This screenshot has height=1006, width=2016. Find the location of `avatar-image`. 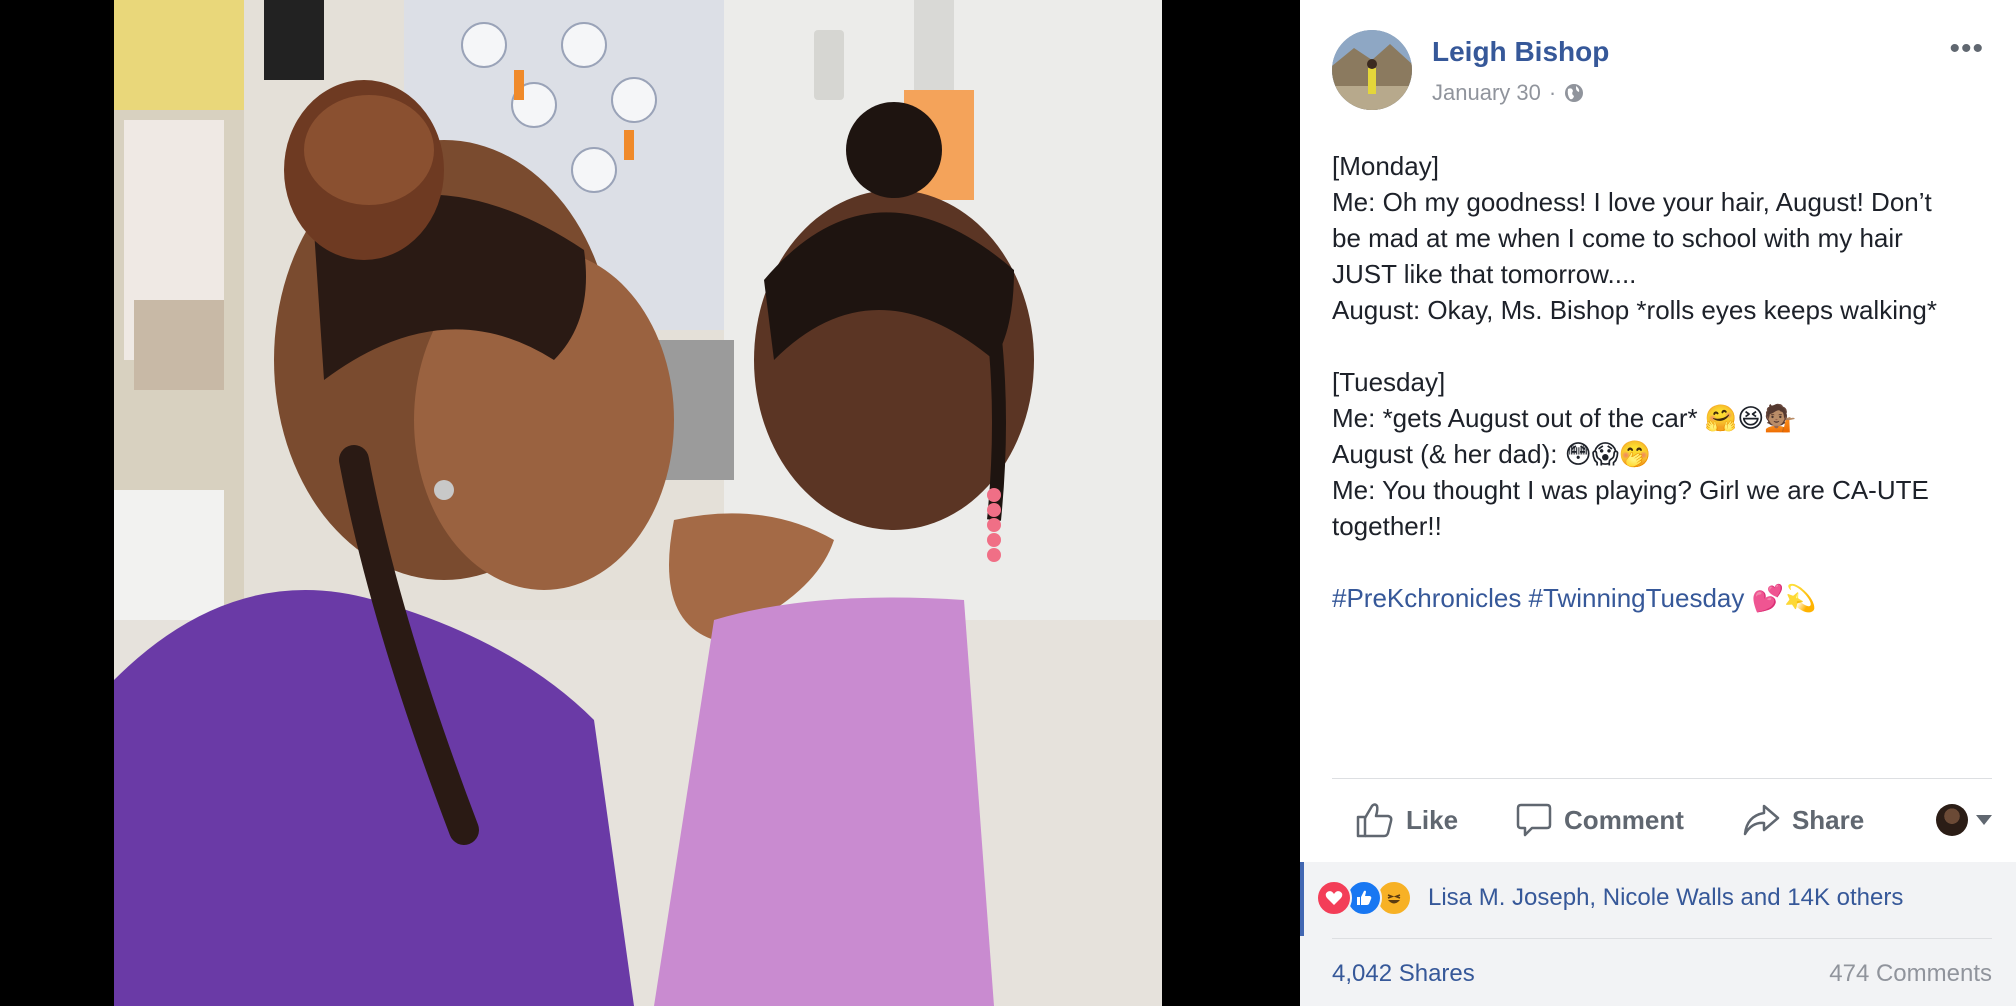

avatar-image is located at coordinates (1372, 70).